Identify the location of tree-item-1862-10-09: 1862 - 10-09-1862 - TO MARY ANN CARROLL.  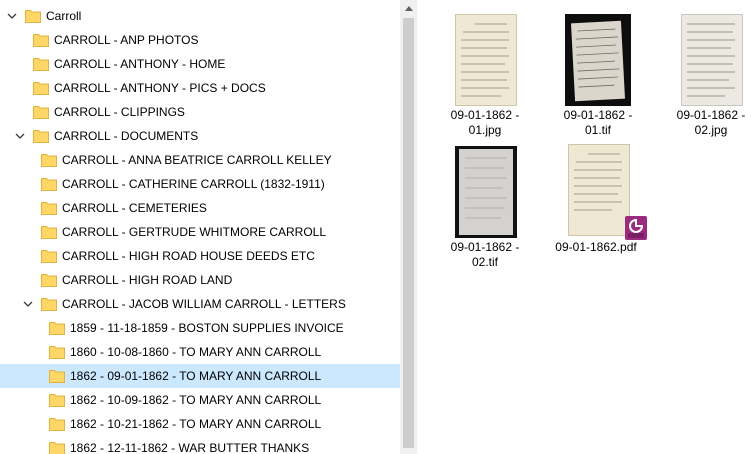
(200, 400).